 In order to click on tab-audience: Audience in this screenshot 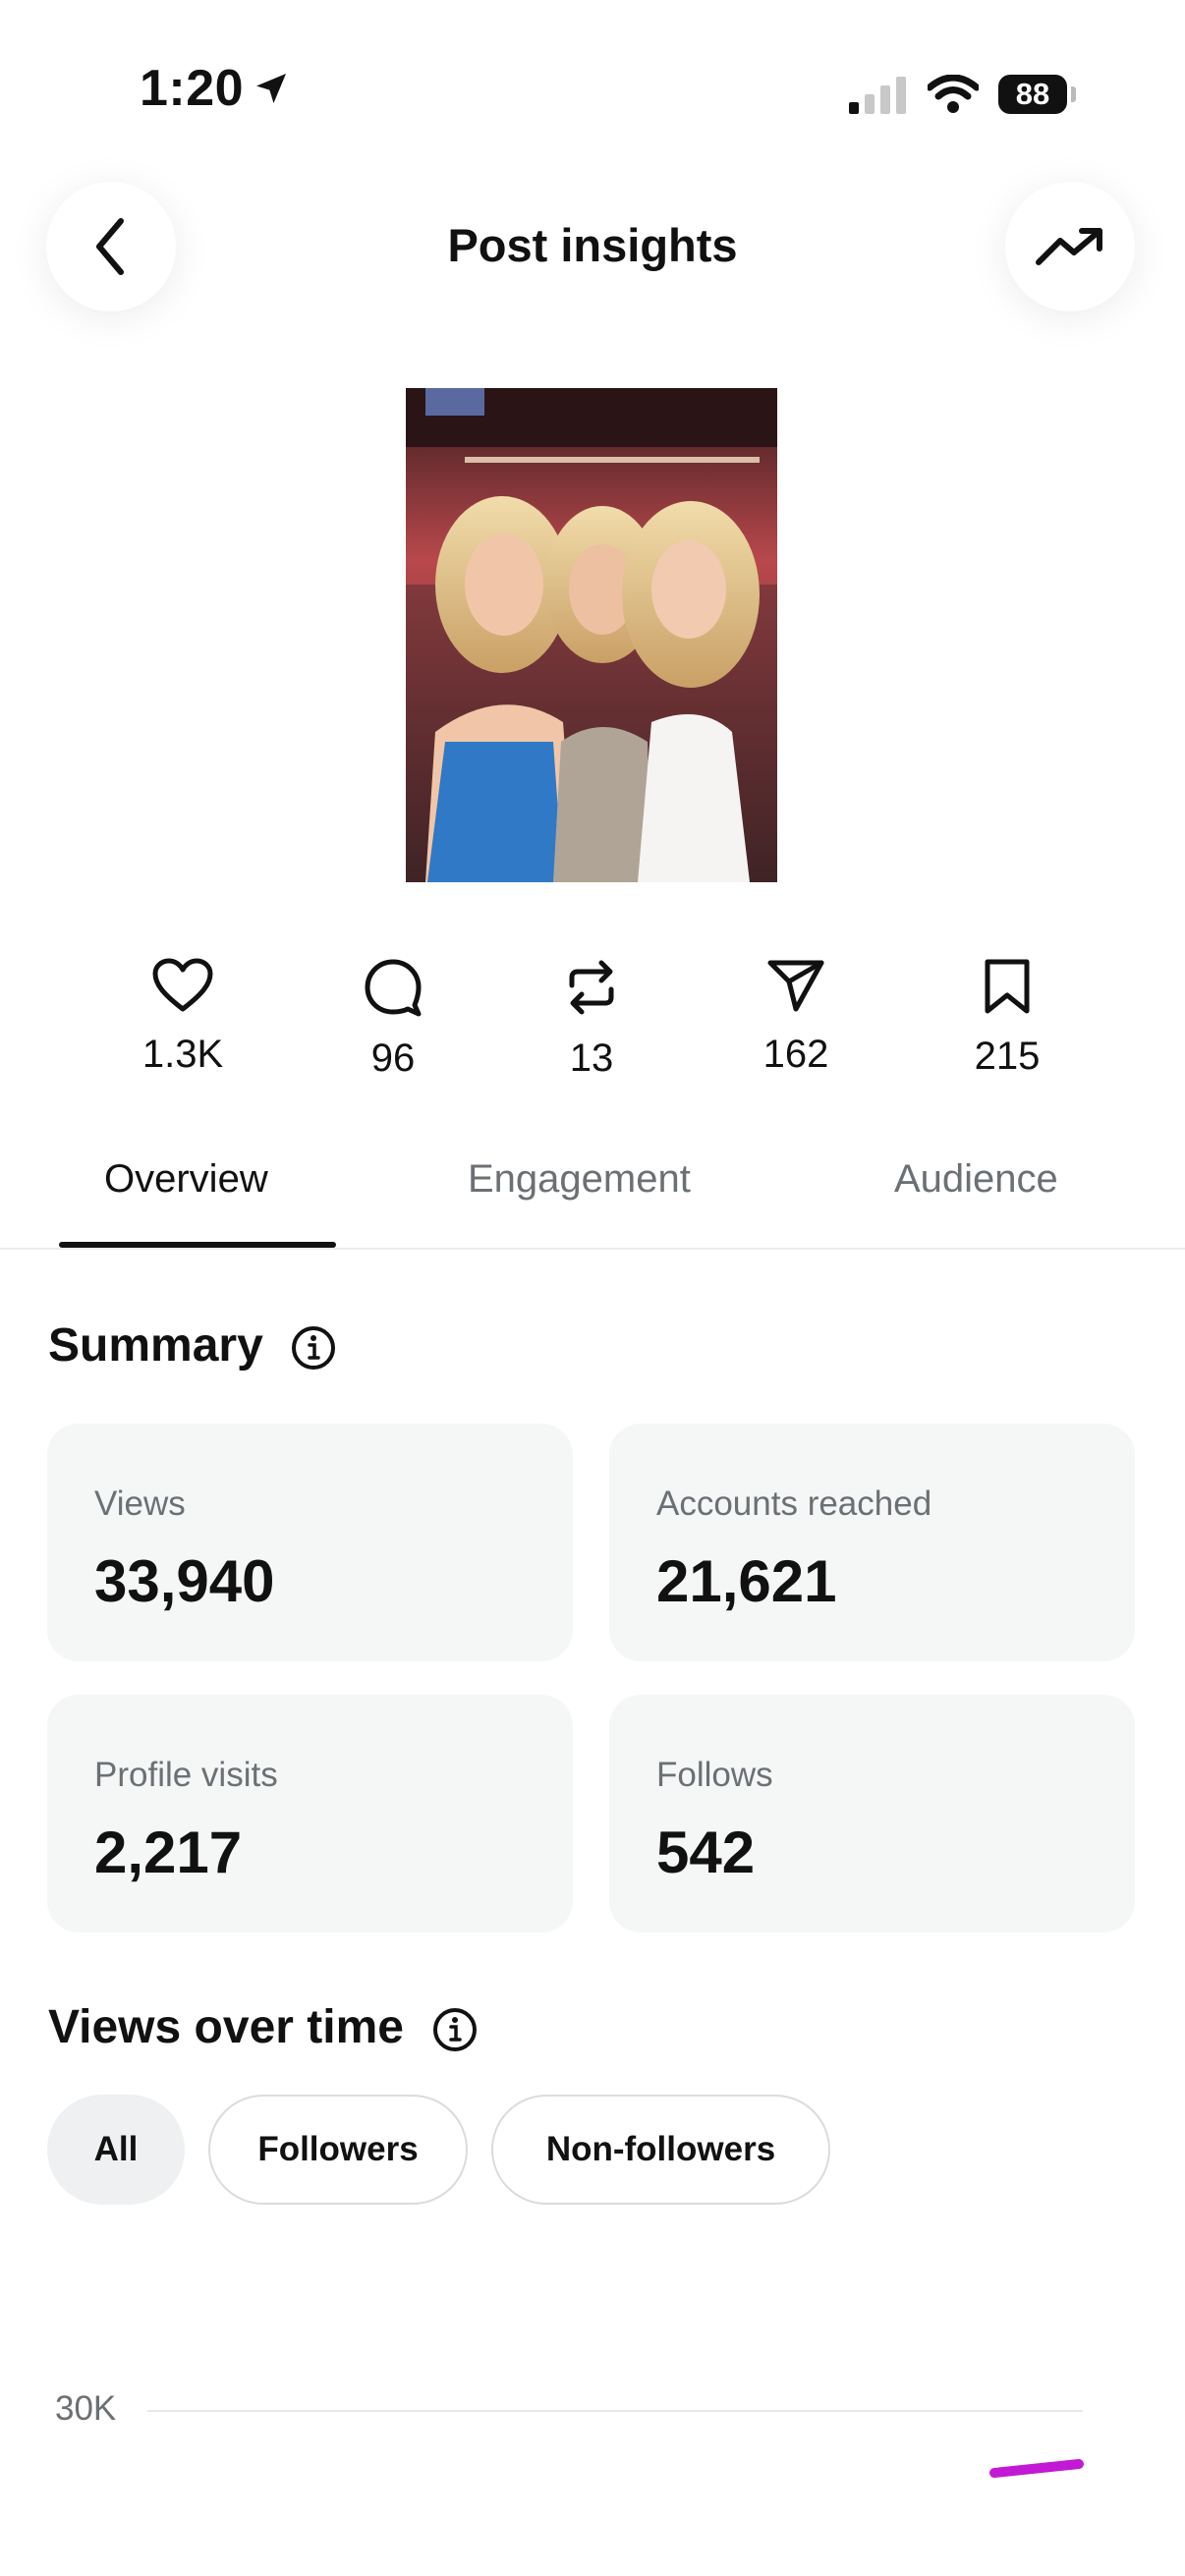, I will do `click(976, 1179)`.